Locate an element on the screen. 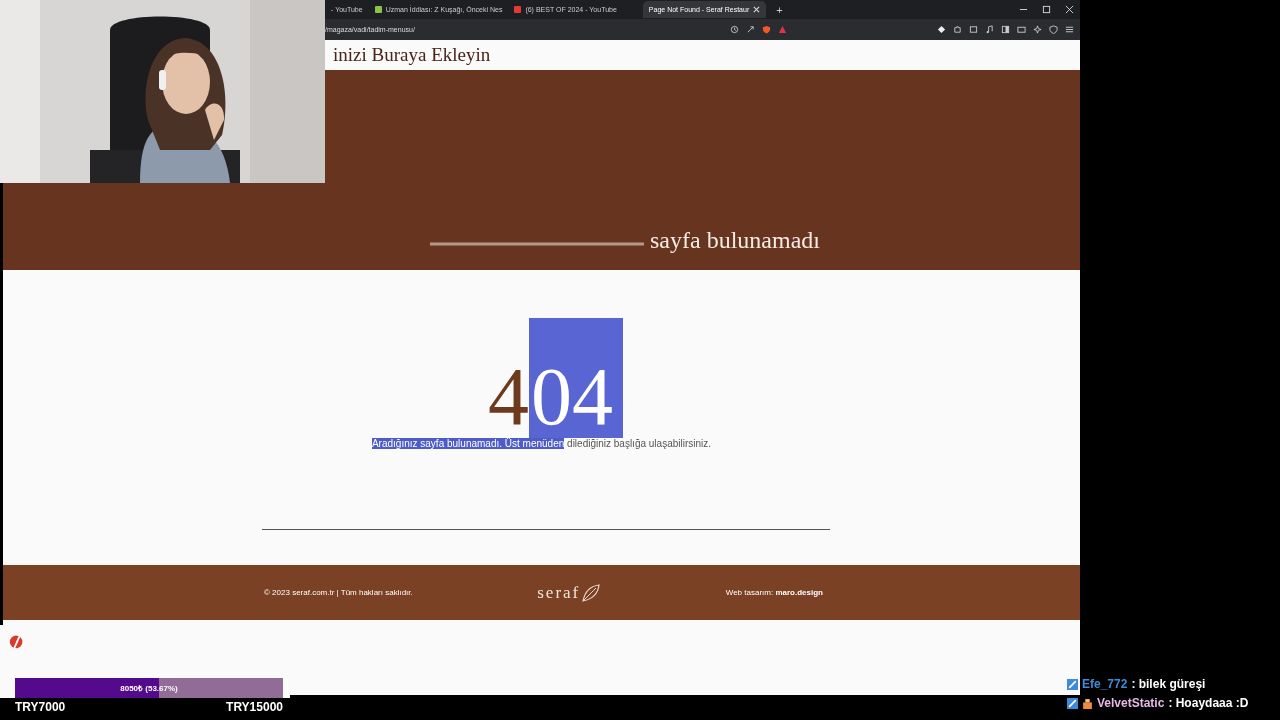 Image resolution: width=1280 pixels, height=720 pixels. leaf-icon is located at coordinates (591, 592).